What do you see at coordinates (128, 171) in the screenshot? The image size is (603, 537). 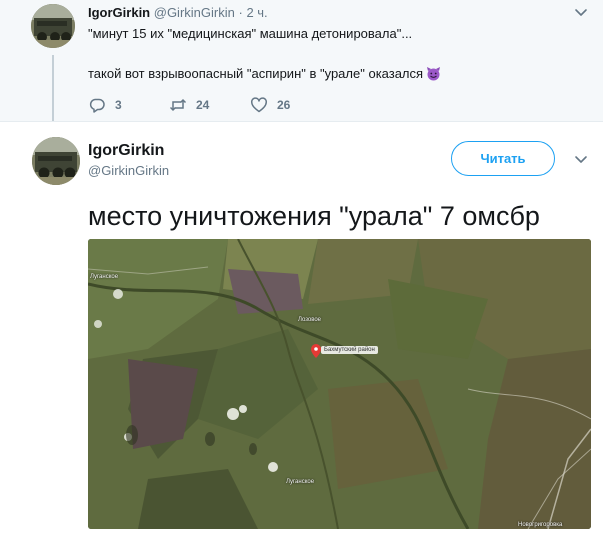 I see `main-author-handle: @GirkinGirkin` at bounding box center [128, 171].